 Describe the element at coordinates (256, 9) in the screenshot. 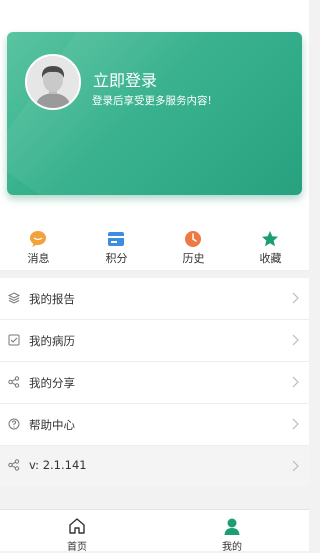

I see `battery-icon` at that location.